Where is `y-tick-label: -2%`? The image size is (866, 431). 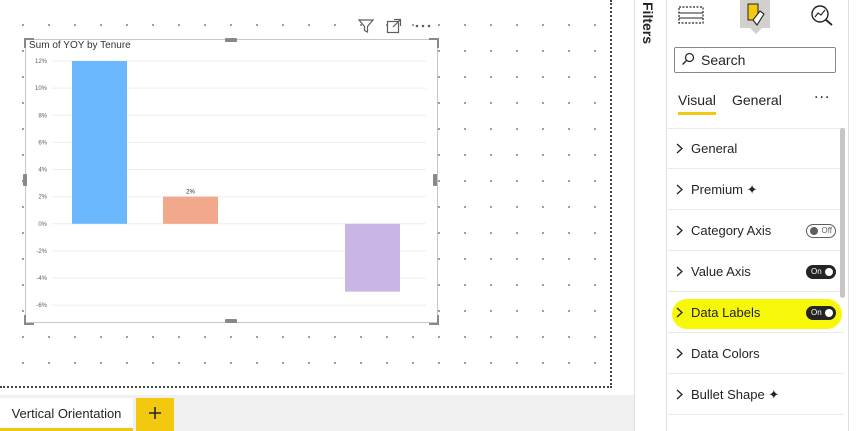
y-tick-label: -2% is located at coordinates (41, 252).